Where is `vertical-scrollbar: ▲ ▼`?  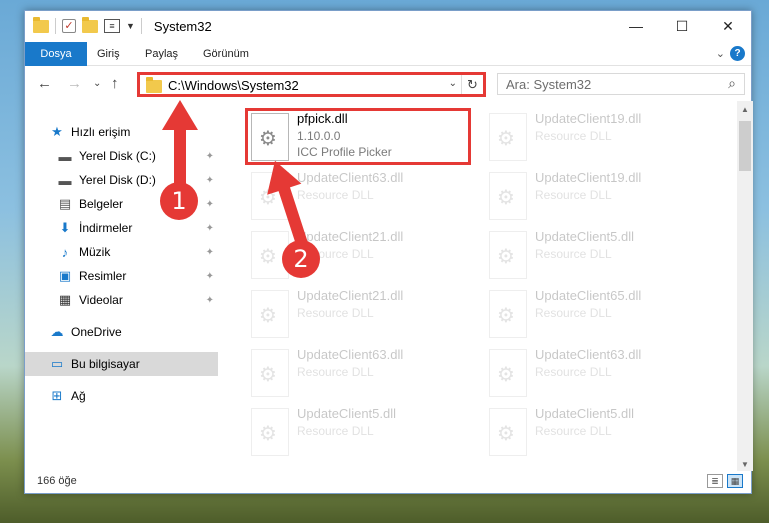 vertical-scrollbar: ▲ ▼ is located at coordinates (745, 286).